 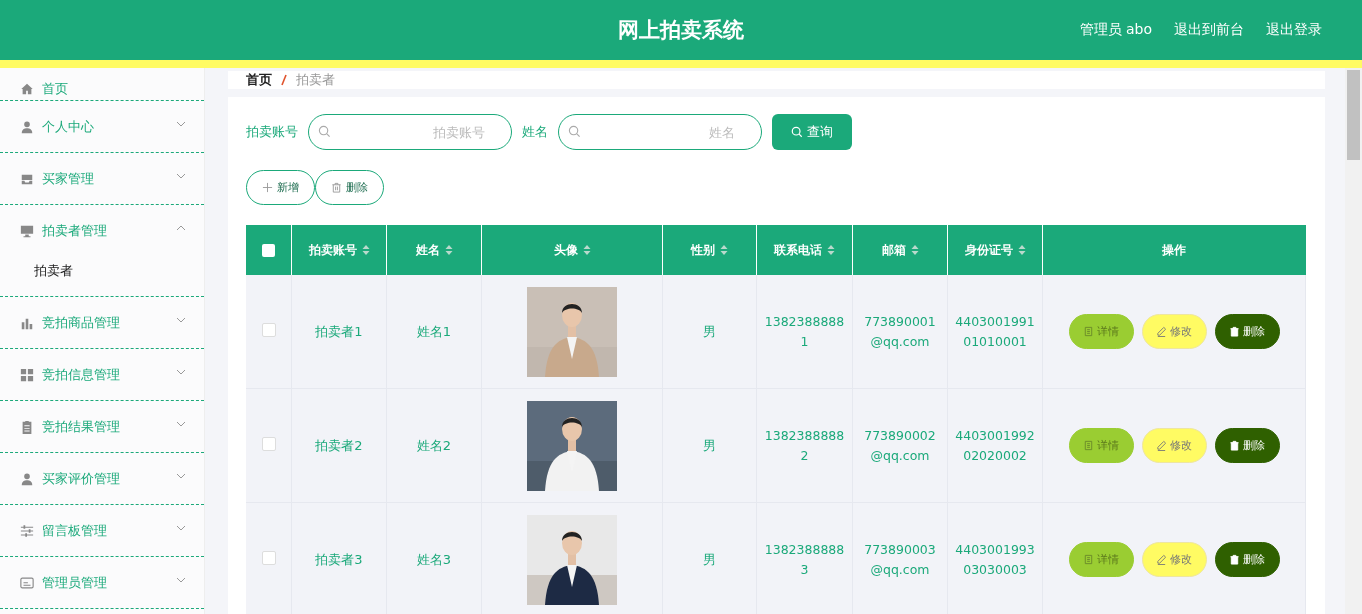 What do you see at coordinates (102, 530) in the screenshot?
I see `menu-item: 留言板管理` at bounding box center [102, 530].